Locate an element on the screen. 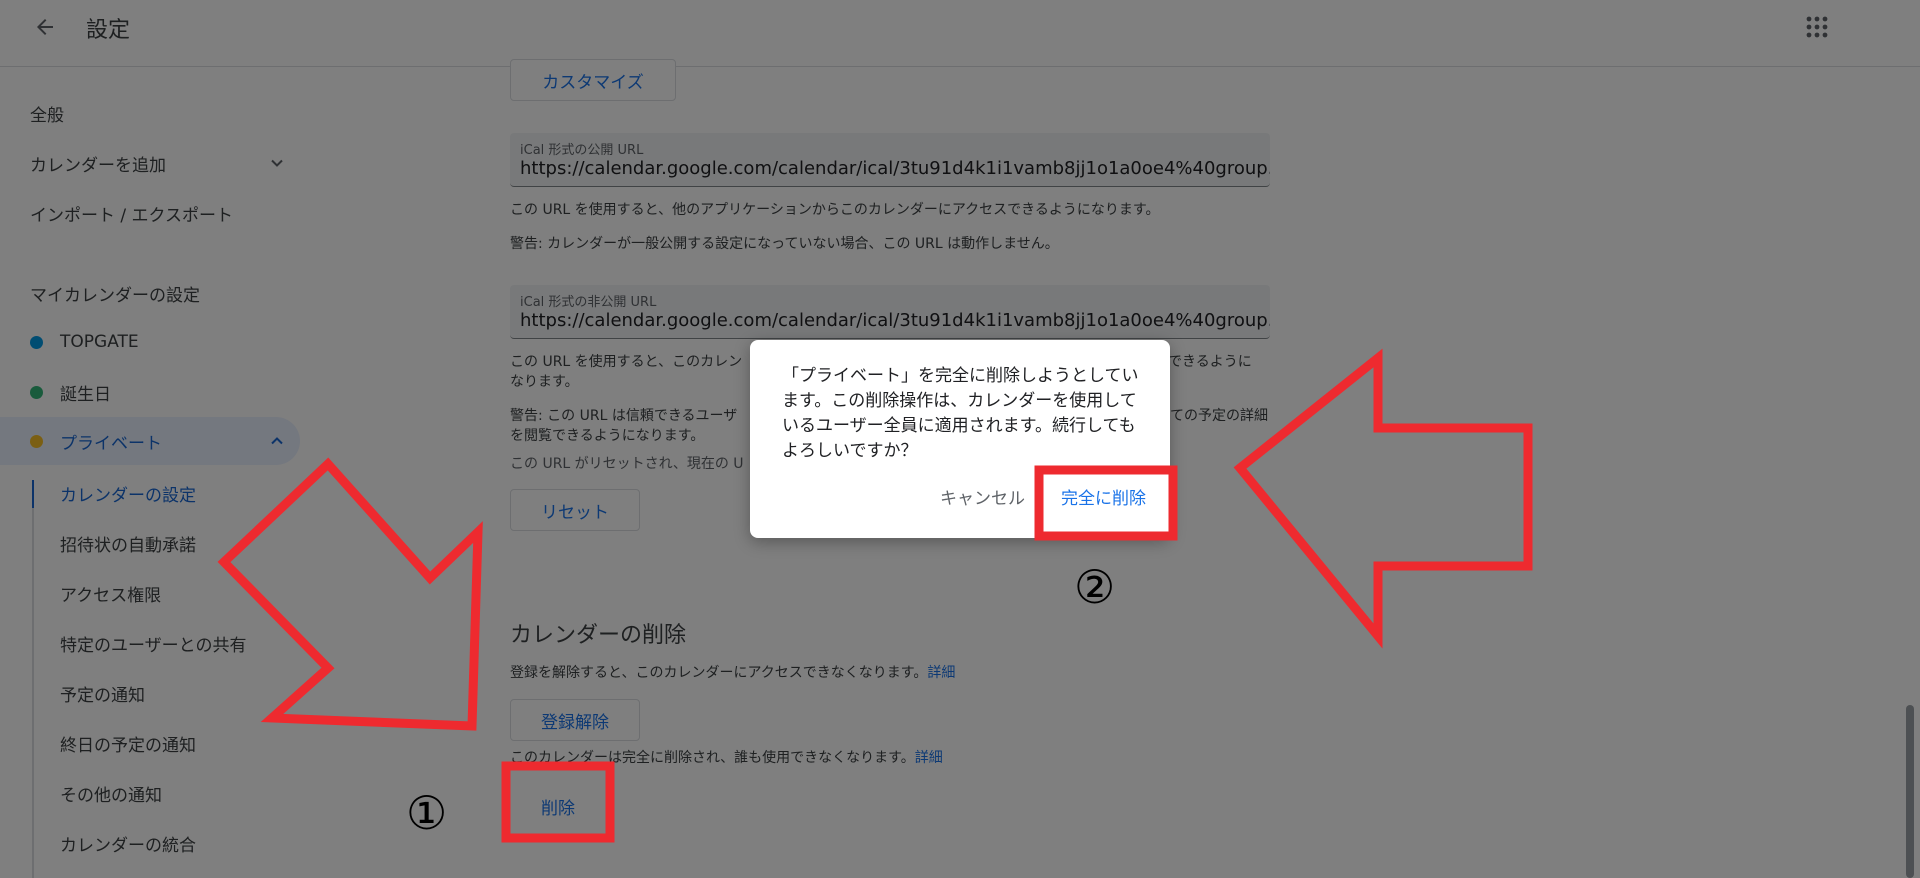 The image size is (1920, 878). dialog-delete-permanently-button: 完全に削除 is located at coordinates (1103, 496).